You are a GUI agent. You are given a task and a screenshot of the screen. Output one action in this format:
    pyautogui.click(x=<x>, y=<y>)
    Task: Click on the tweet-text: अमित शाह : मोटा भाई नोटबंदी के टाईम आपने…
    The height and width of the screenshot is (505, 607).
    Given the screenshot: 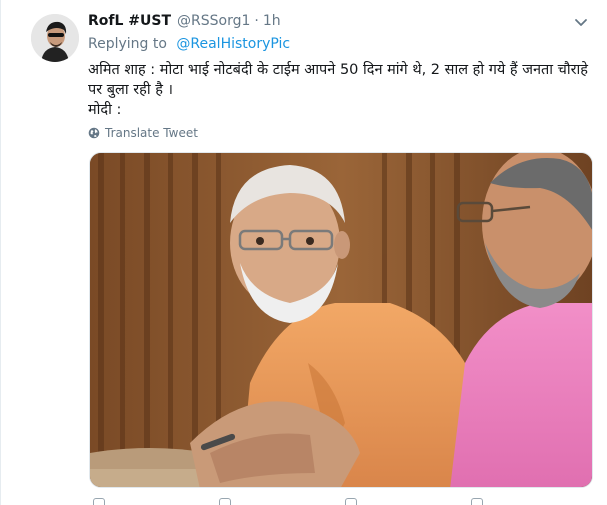 What is the action you would take?
    pyautogui.click(x=343, y=90)
    